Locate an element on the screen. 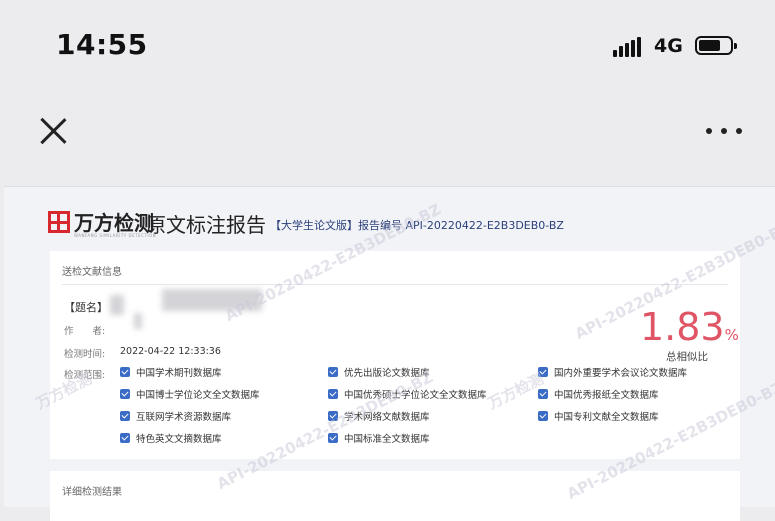  database-item: 中国学术期刊数据库 is located at coordinates (171, 372).